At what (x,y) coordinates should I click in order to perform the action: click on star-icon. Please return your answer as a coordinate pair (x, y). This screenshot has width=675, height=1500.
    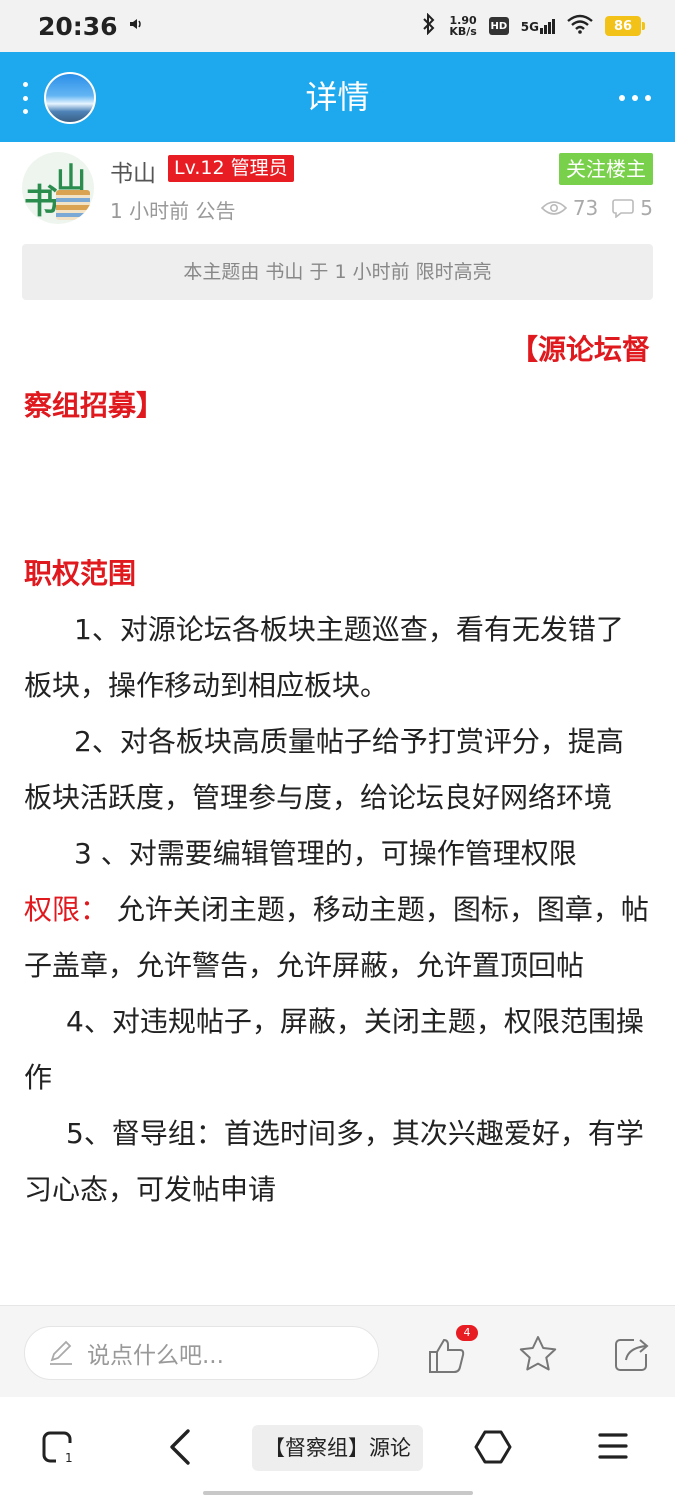
    Looking at the image, I should click on (538, 1354).